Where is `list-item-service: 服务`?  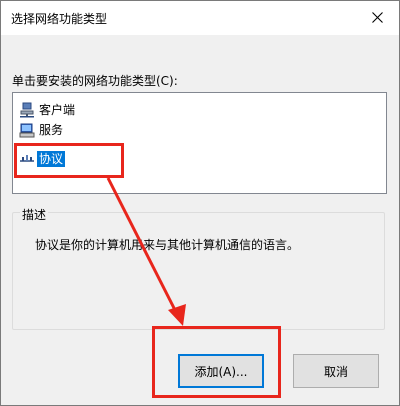
list-item-service: 服务 is located at coordinates (42, 130).